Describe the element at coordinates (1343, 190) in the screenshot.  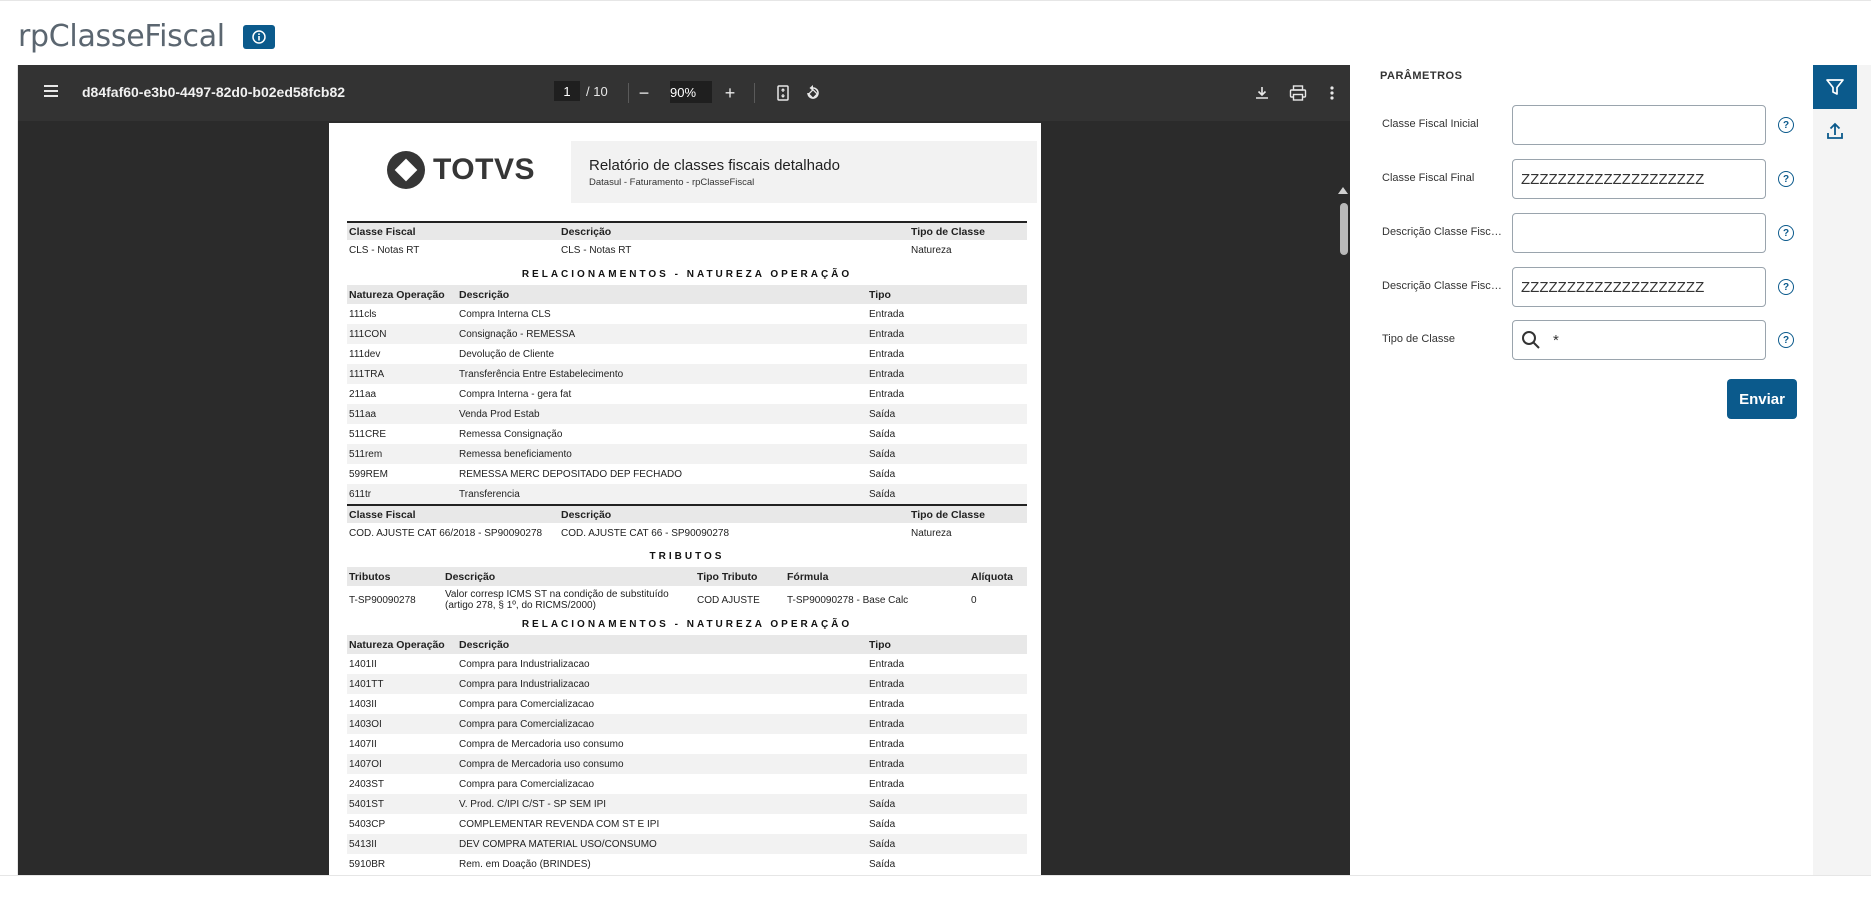
I see `scroll-up-icon` at that location.